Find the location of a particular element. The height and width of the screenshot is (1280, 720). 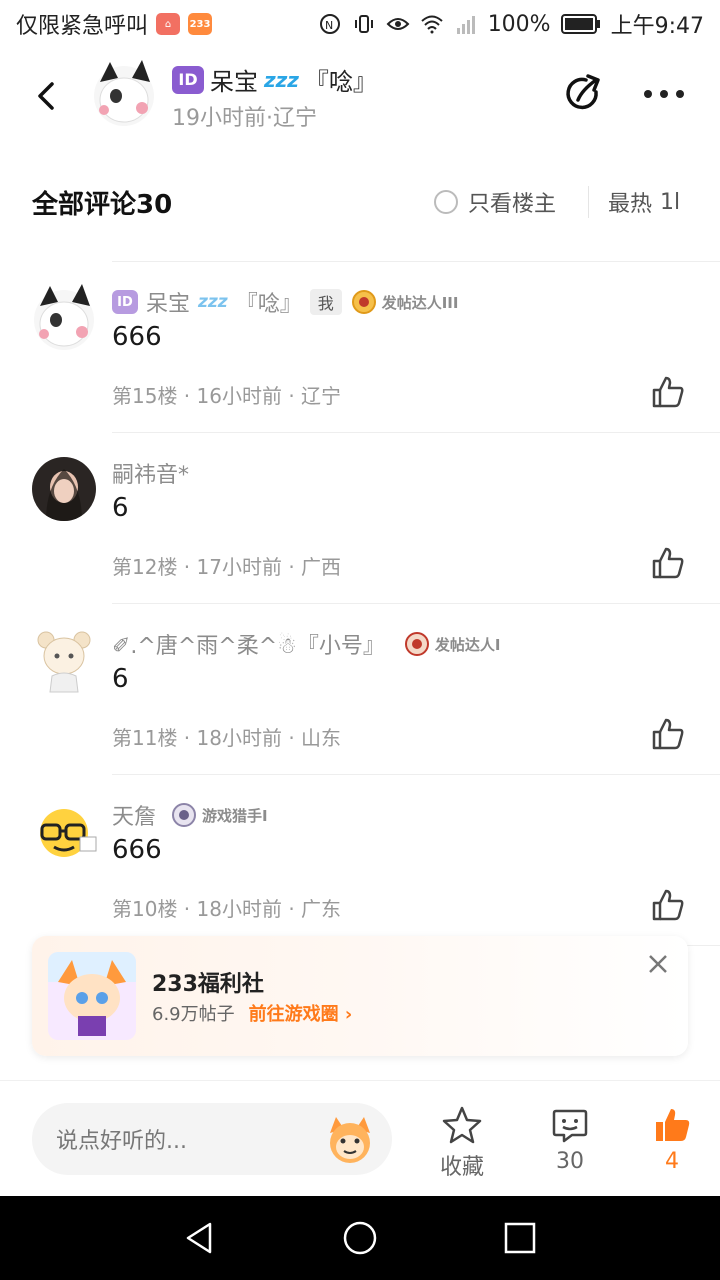

comment-meta: 第15楼 · 16小时前 · 辽宁 is located at coordinates (227, 396).